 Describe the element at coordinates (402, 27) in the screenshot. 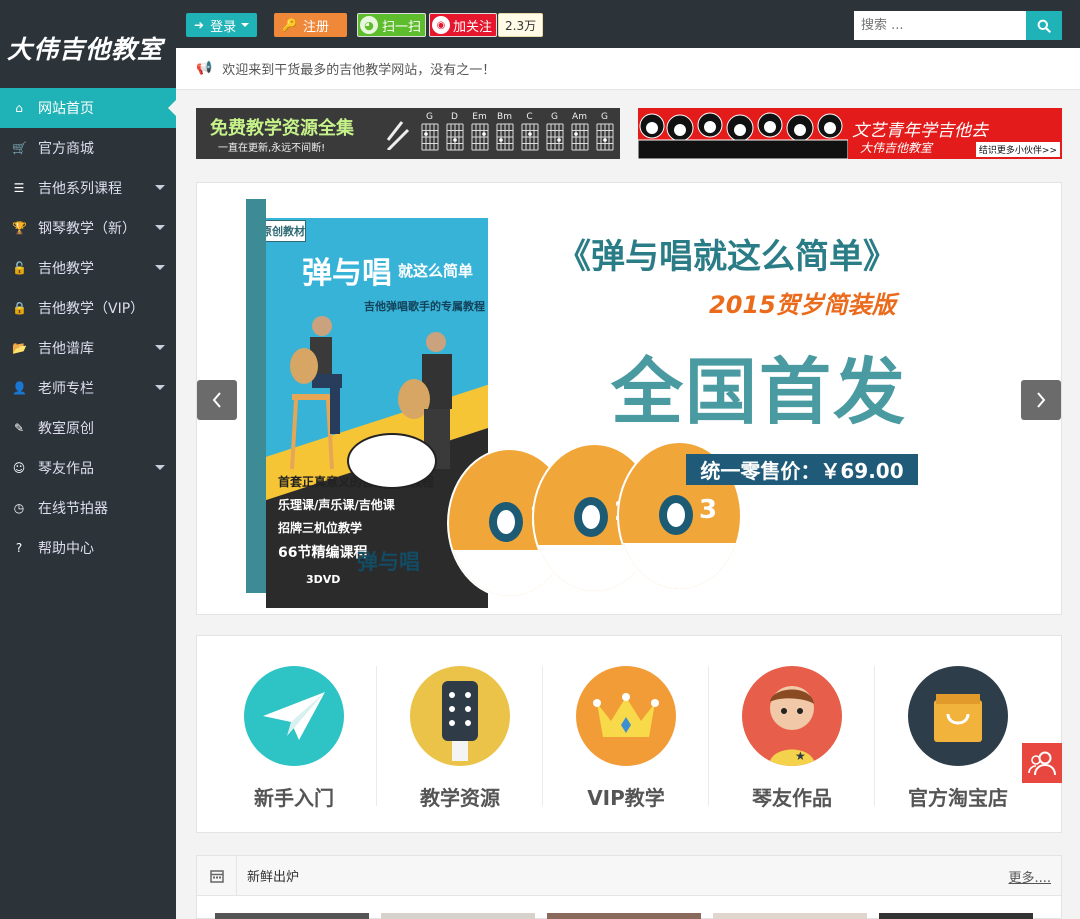

I see `wechat-scan-label: 扫一扫` at that location.